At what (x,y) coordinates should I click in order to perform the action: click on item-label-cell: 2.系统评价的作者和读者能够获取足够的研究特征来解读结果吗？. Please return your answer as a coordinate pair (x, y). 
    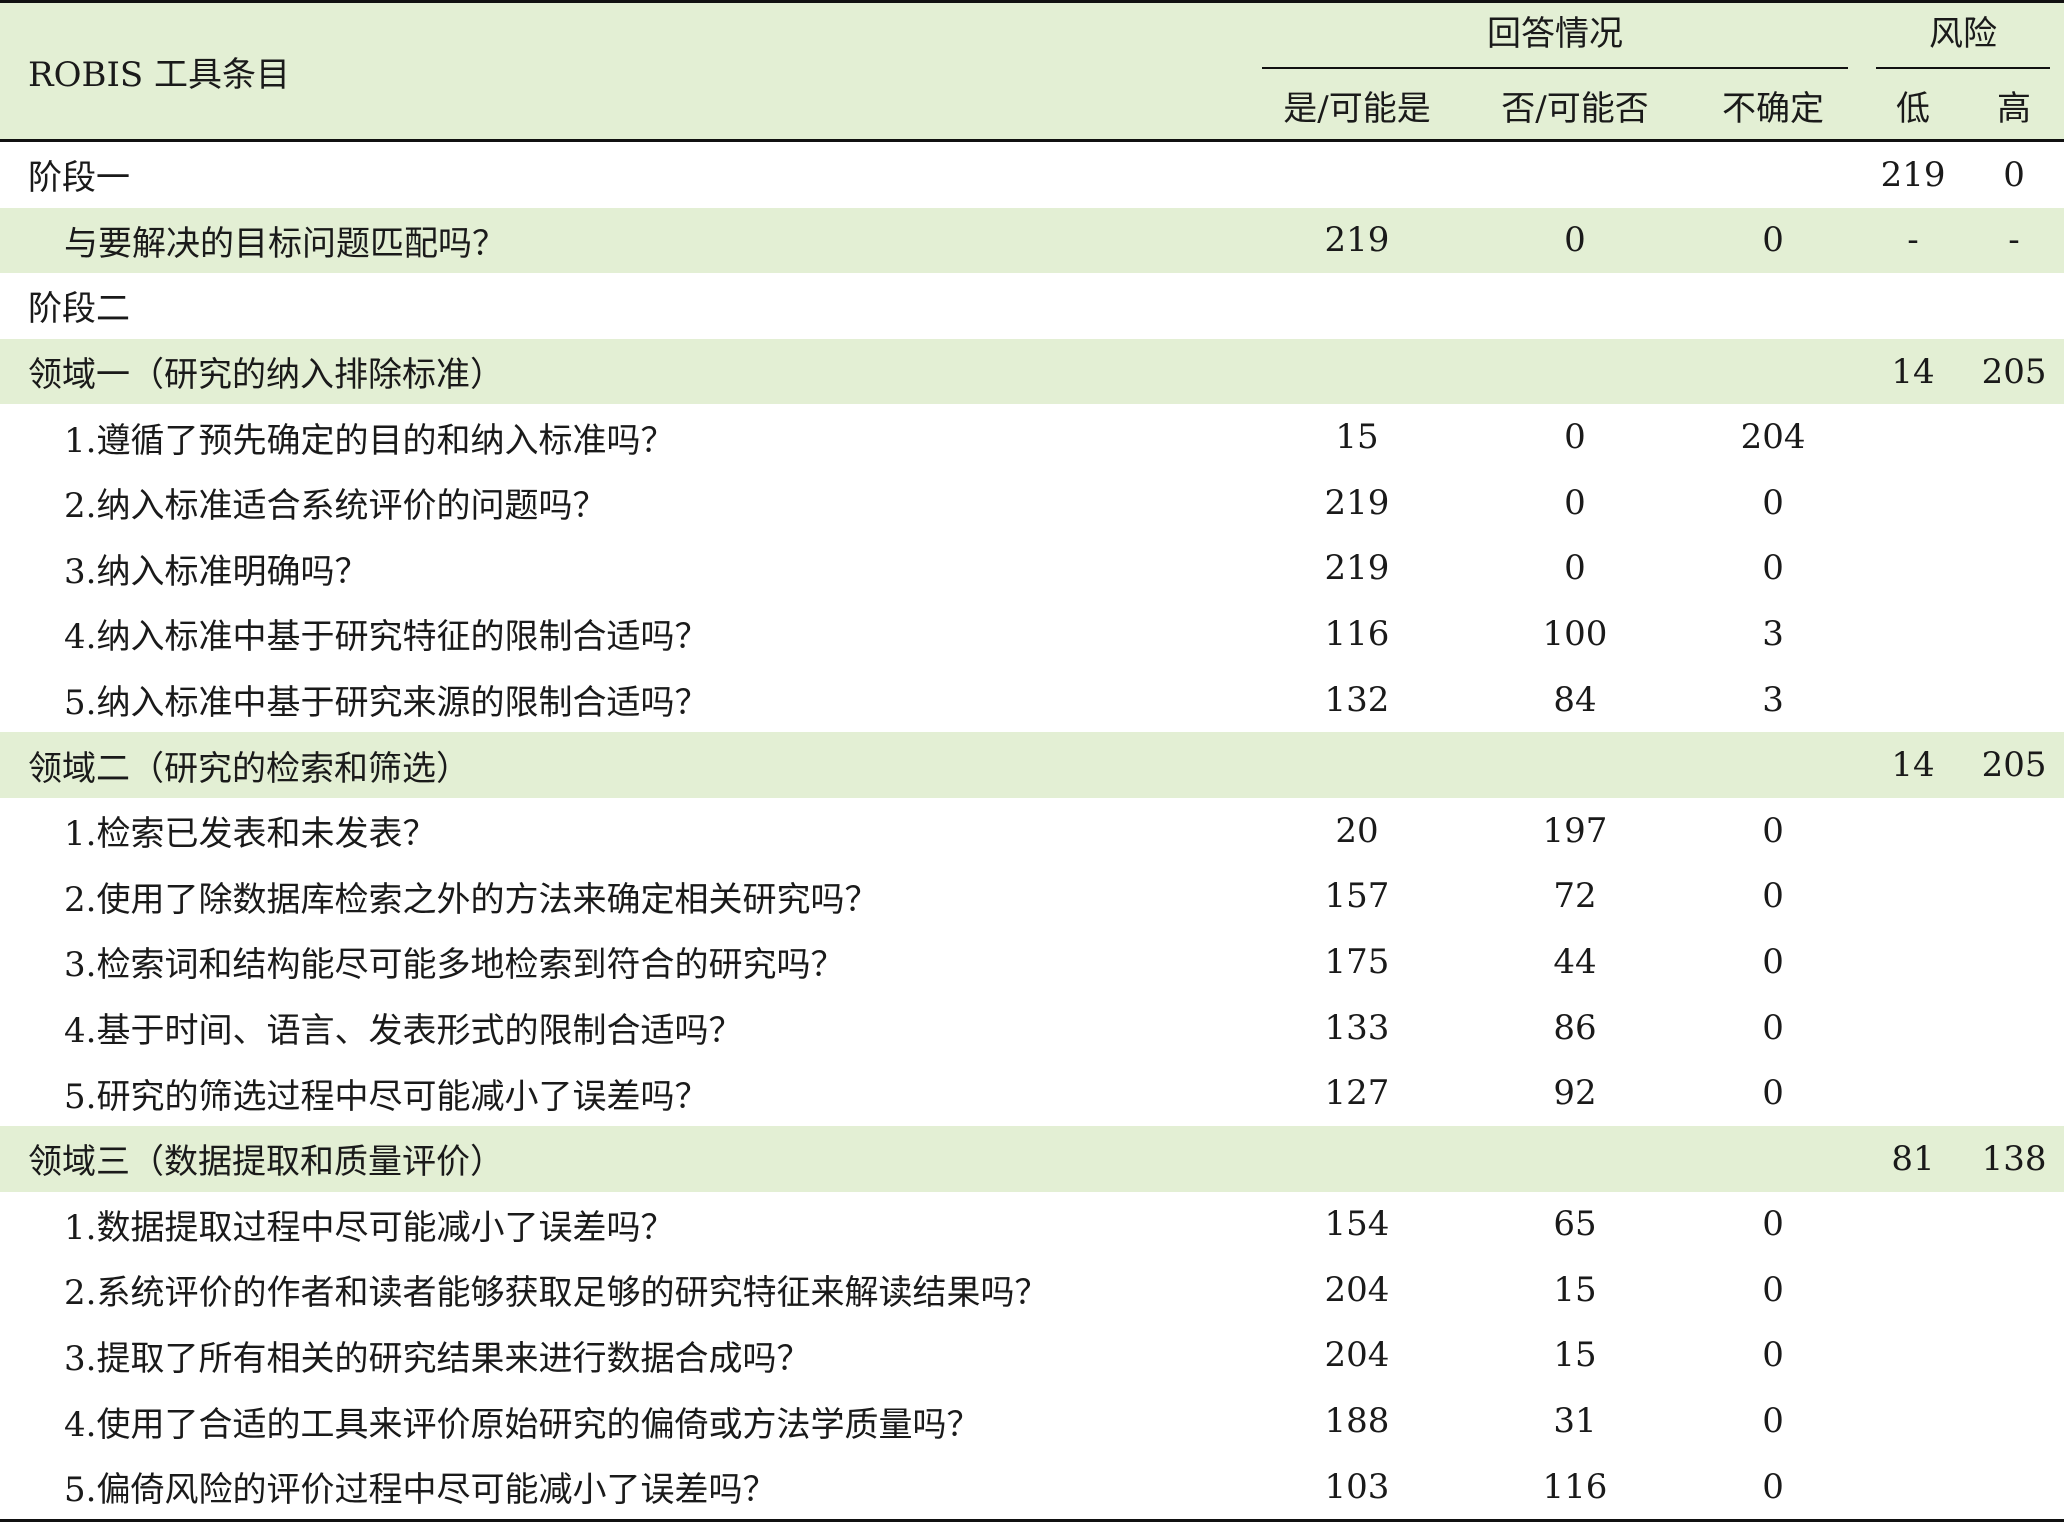
    Looking at the image, I should click on (556, 1293).